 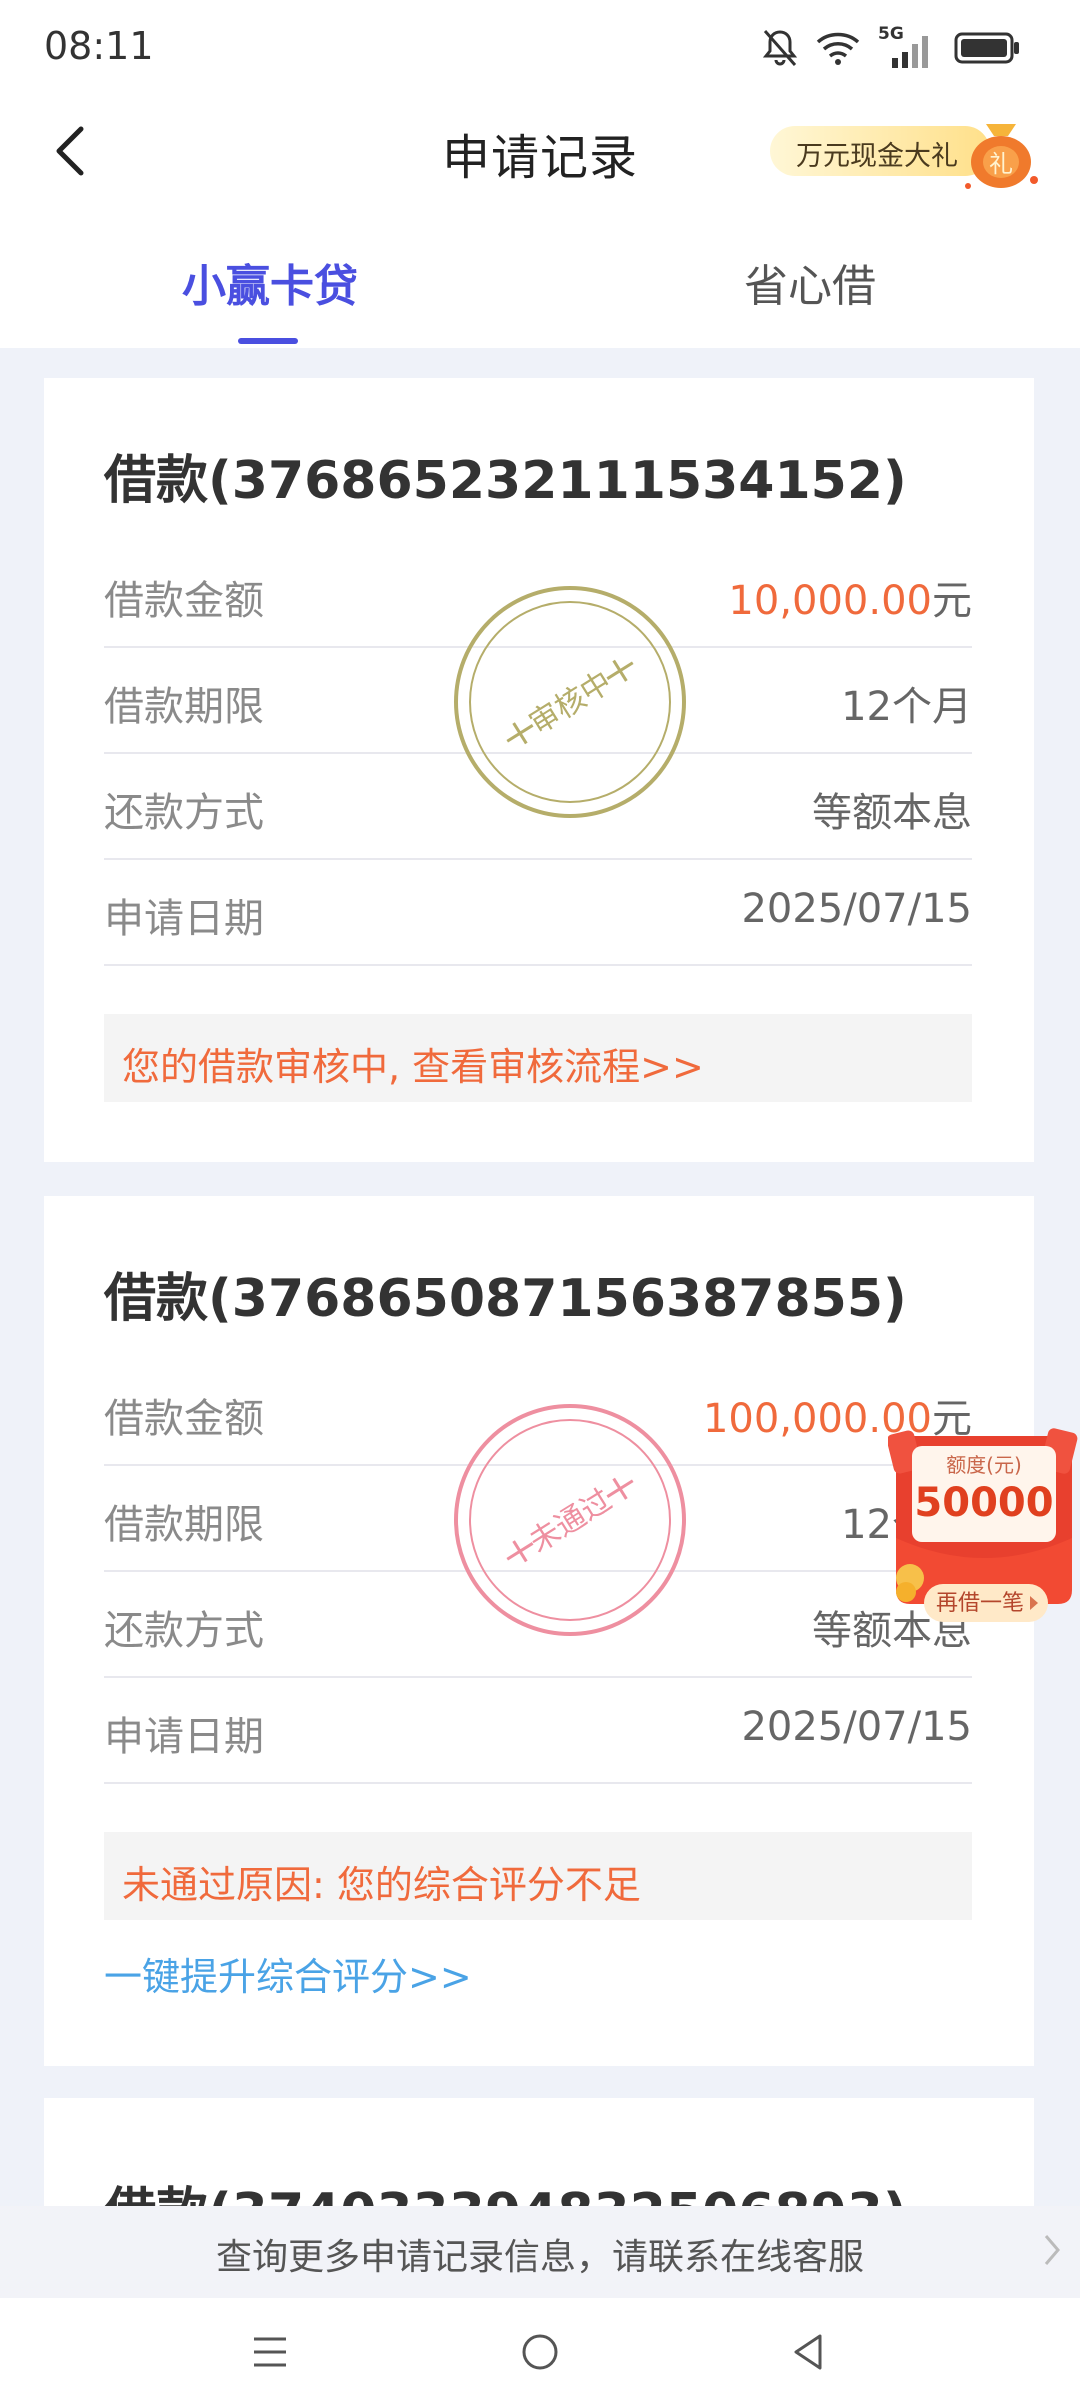 What do you see at coordinates (505, 481) in the screenshot?
I see `record-title: 借款(376865232111534152)` at bounding box center [505, 481].